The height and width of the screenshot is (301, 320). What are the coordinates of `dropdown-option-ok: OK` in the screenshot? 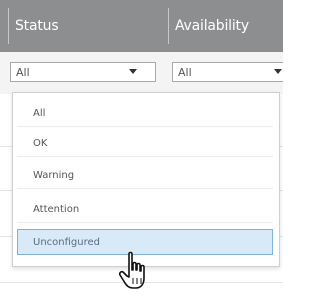 It's located at (145, 144).